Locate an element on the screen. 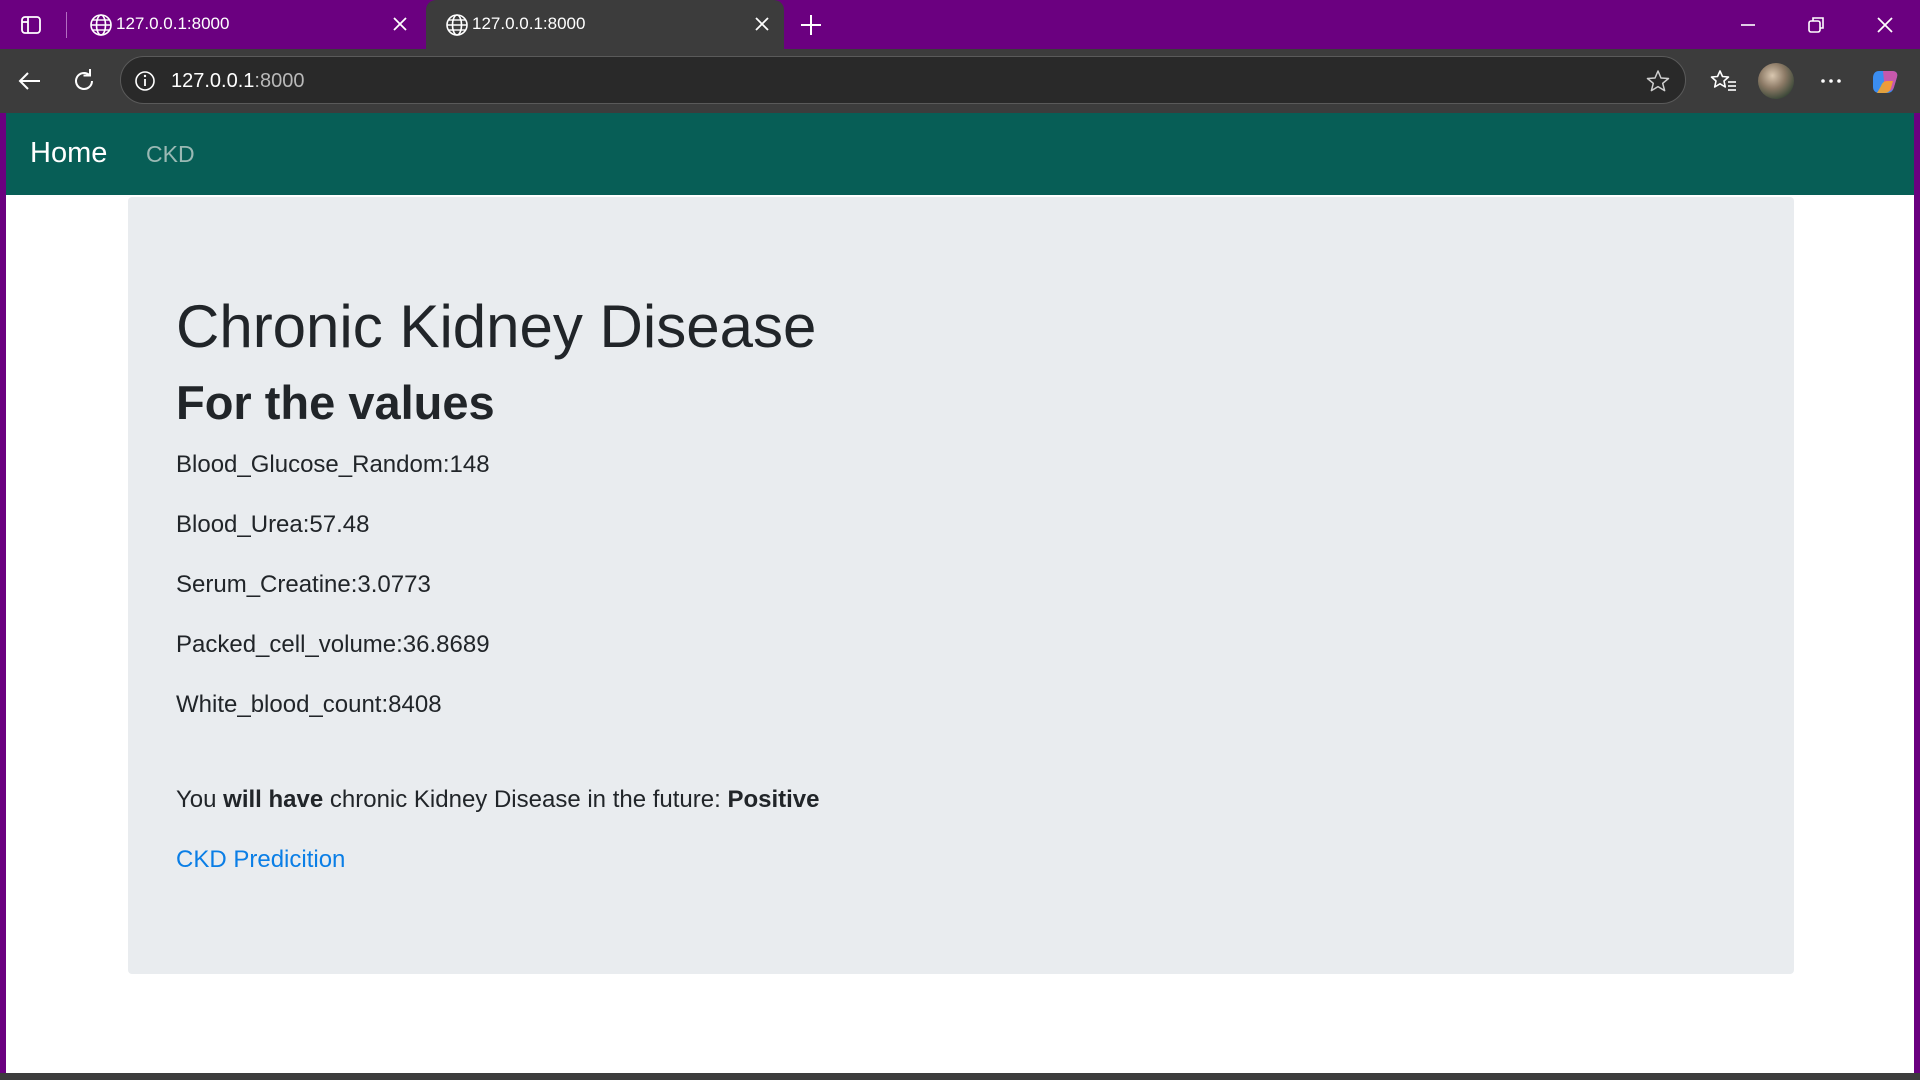  page-title: Chronic Kidney Disease is located at coordinates (496, 326).